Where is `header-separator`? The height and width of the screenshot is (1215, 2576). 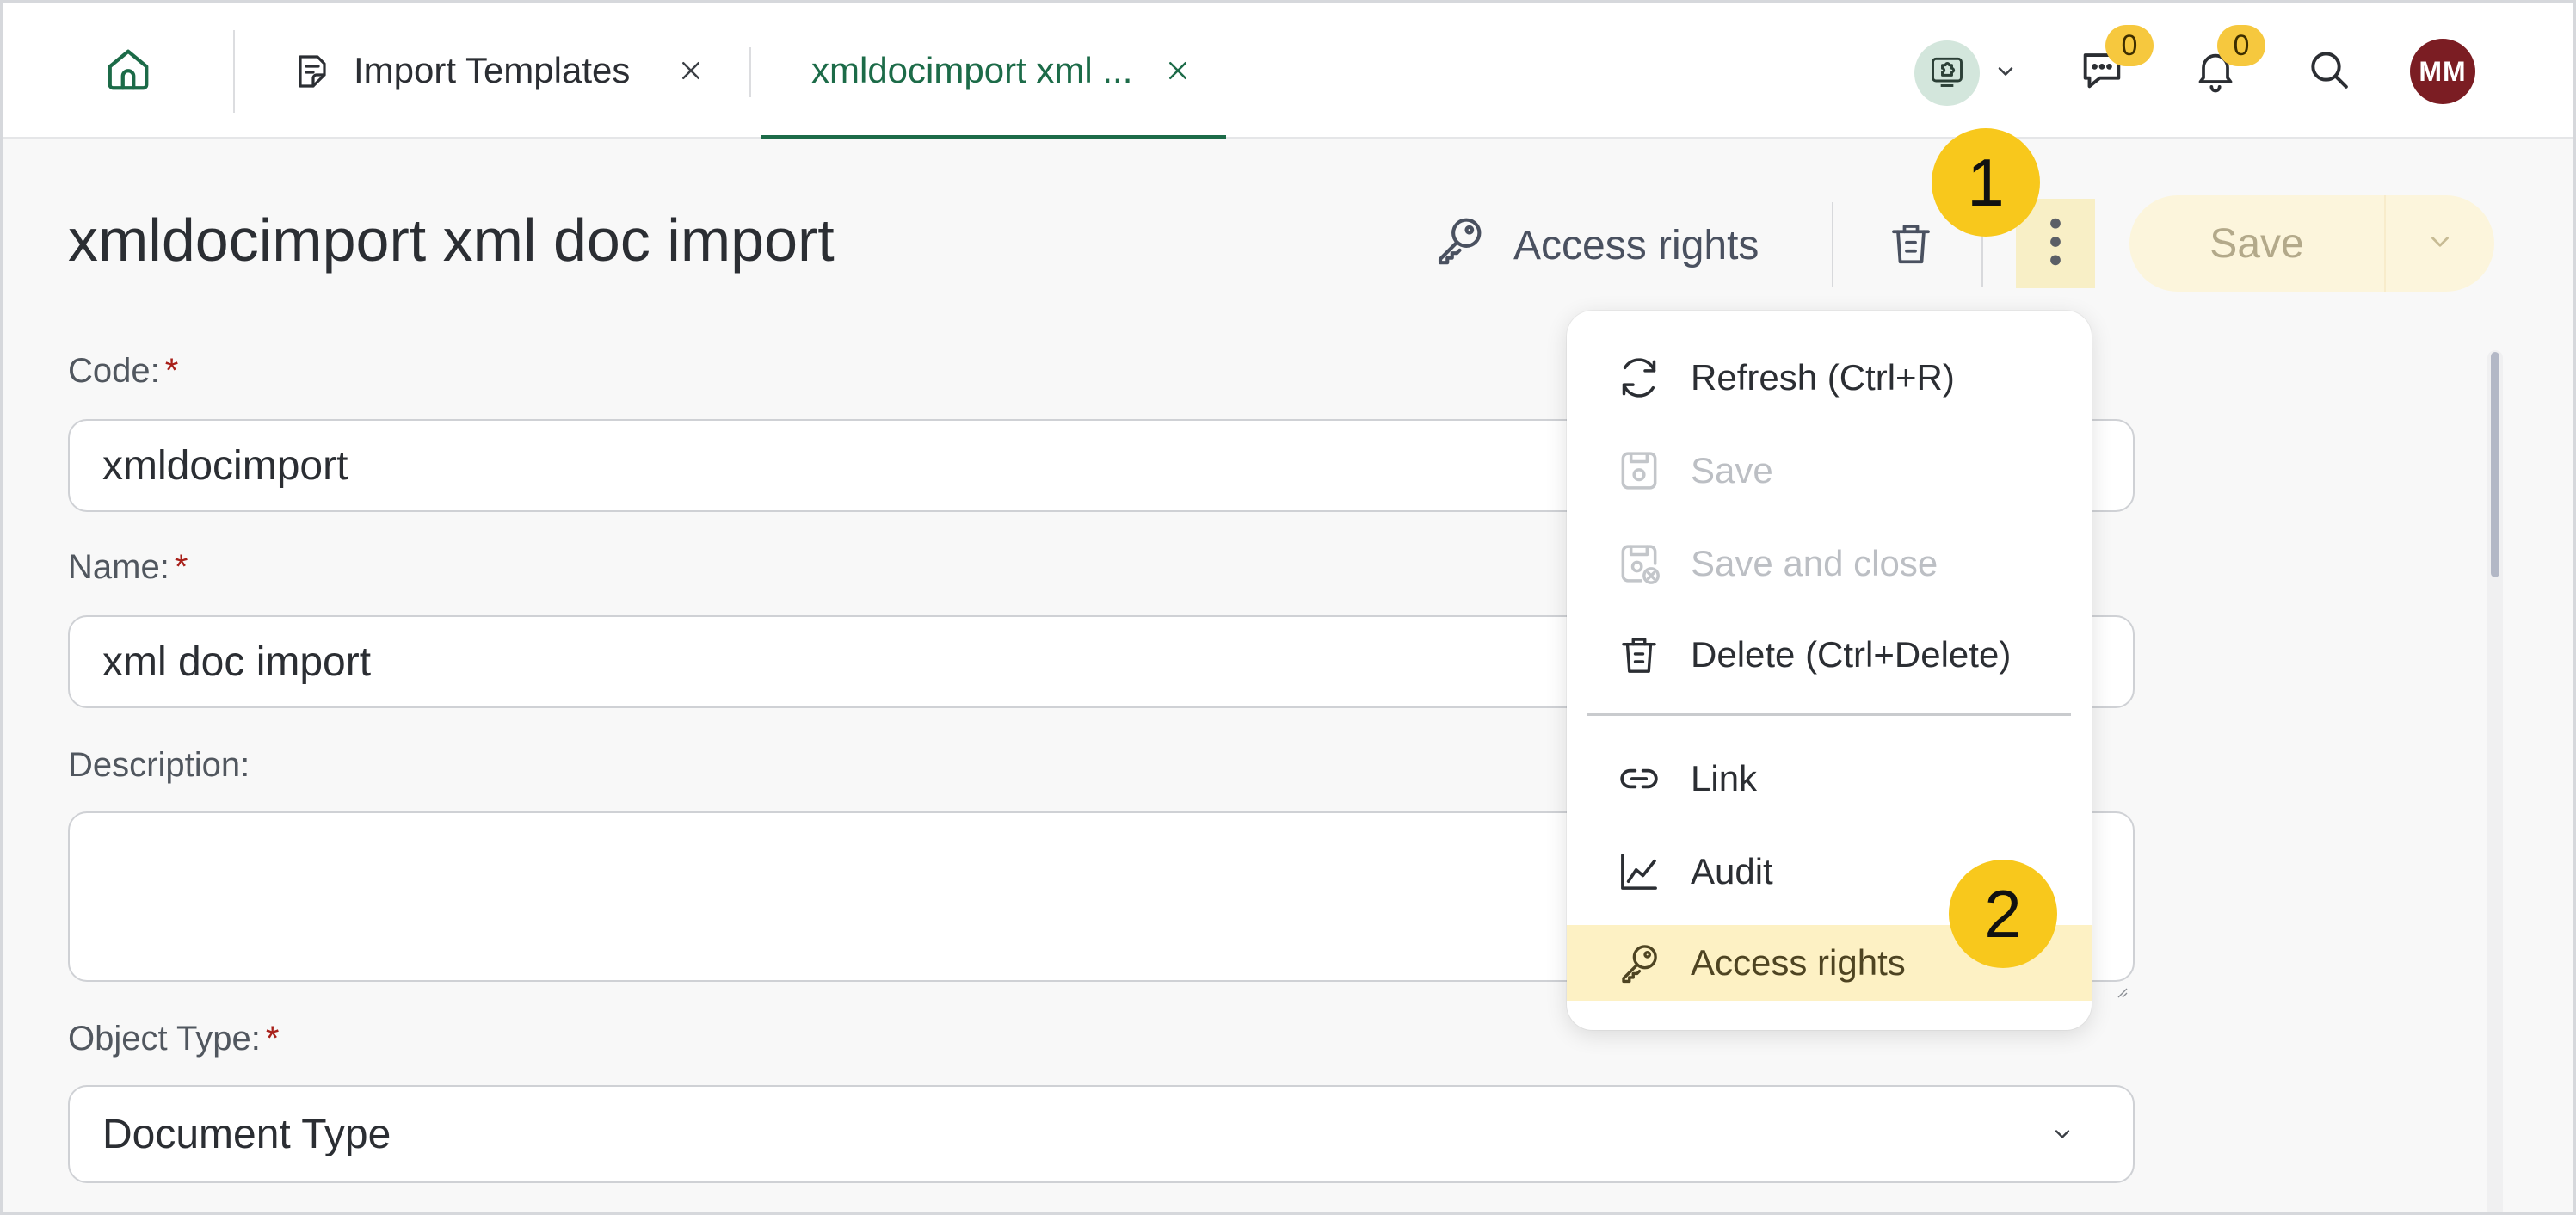
header-separator is located at coordinates (1833, 244).